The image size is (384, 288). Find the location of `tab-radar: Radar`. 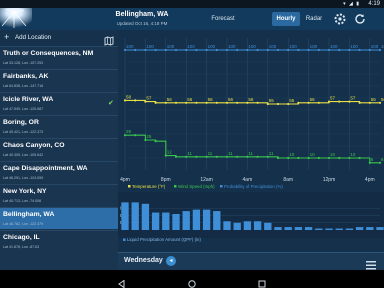

tab-radar: Radar is located at coordinates (314, 19).